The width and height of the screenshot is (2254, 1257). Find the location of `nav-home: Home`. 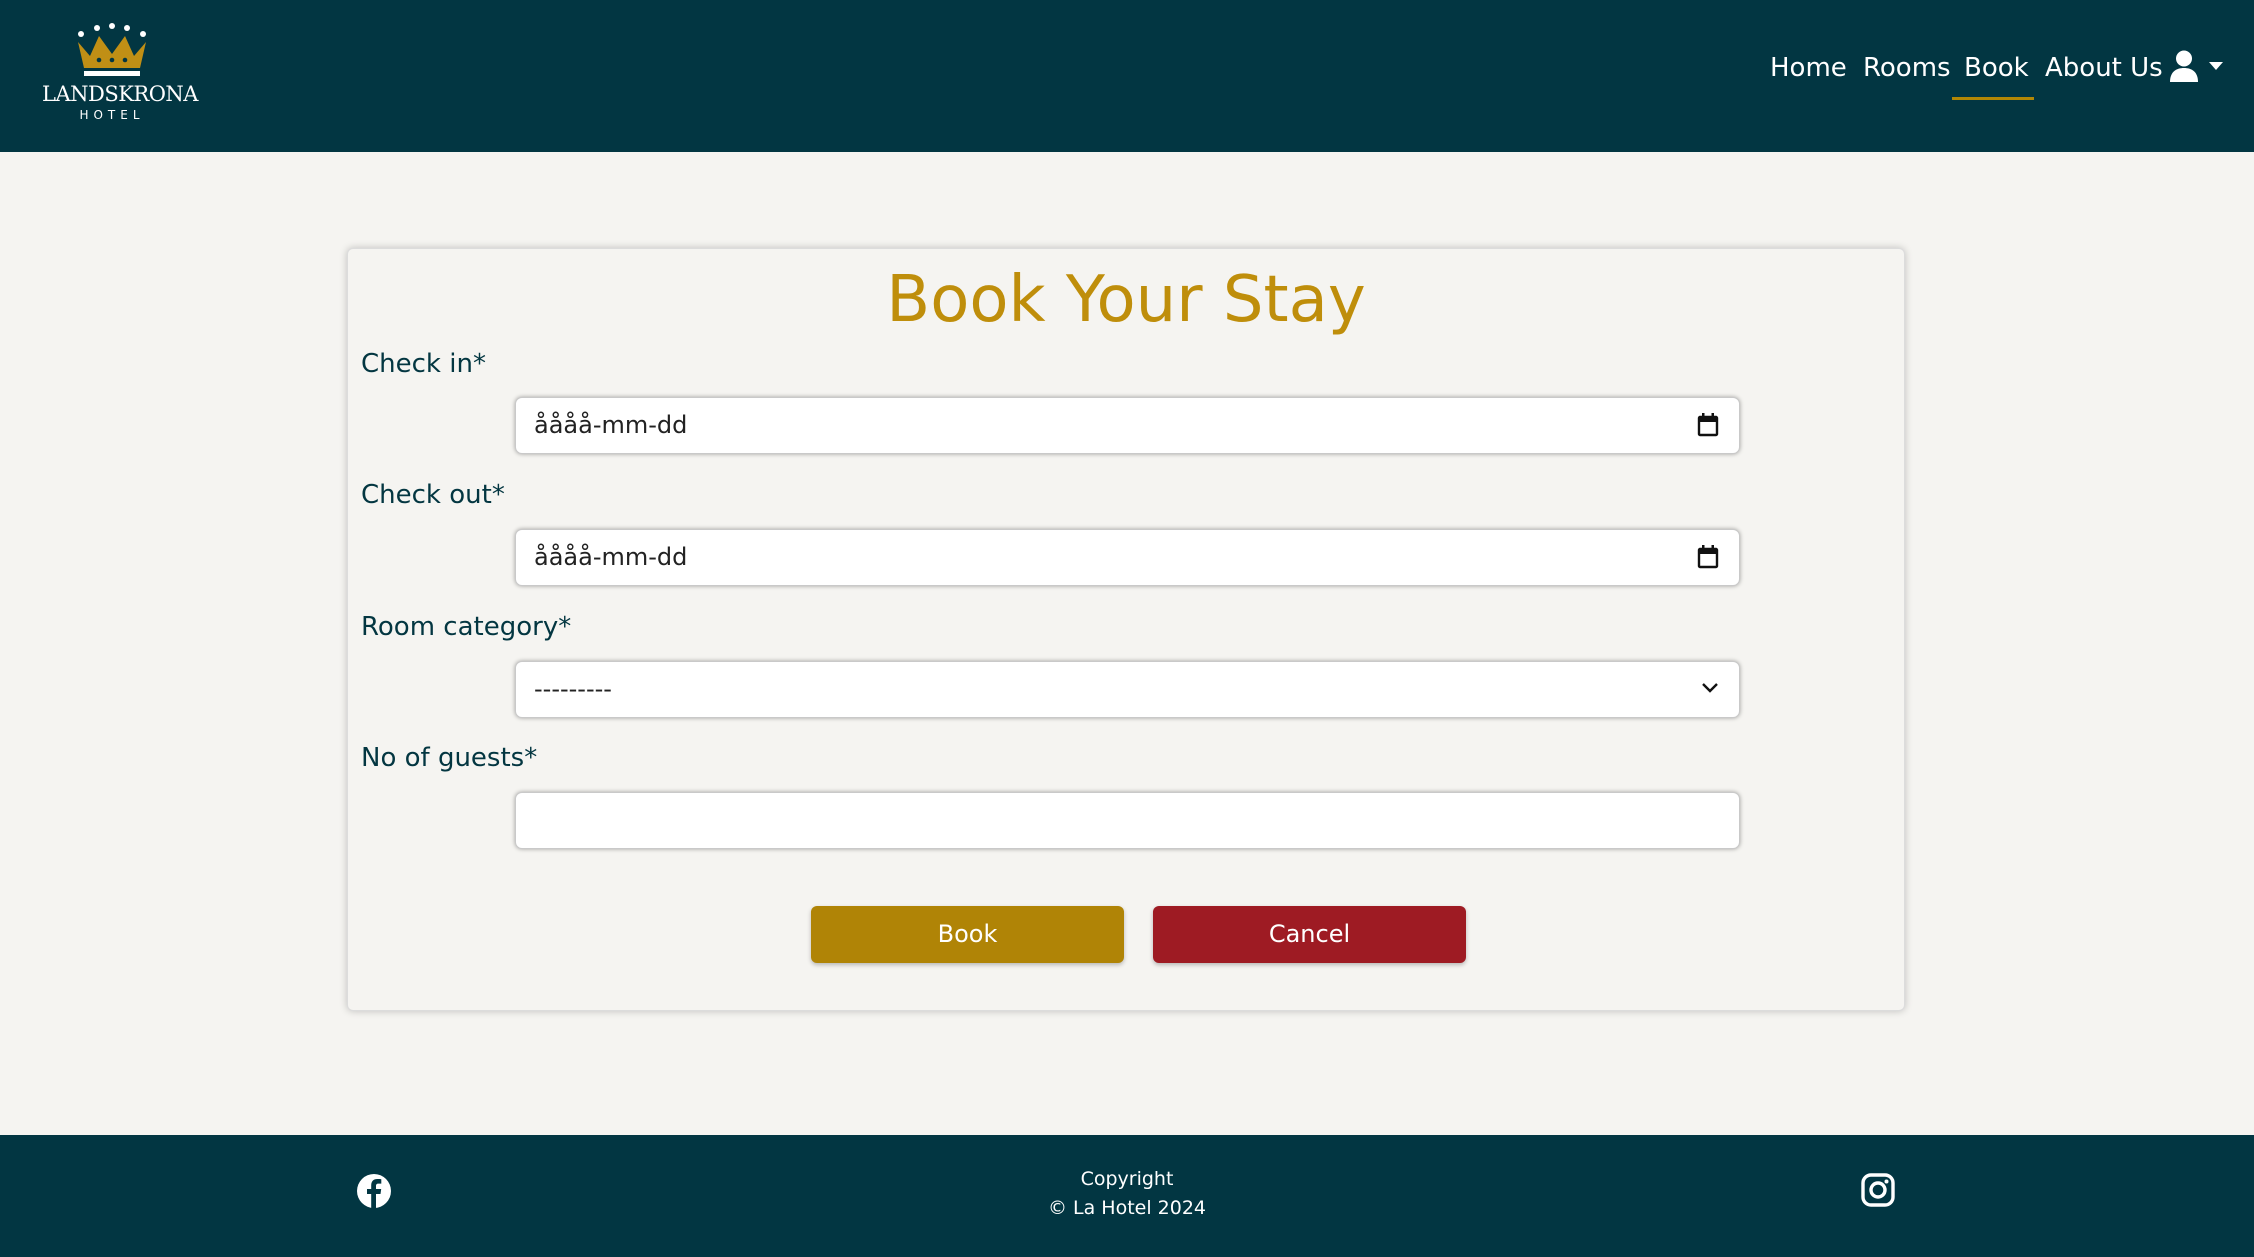

nav-home: Home is located at coordinates (1808, 68).